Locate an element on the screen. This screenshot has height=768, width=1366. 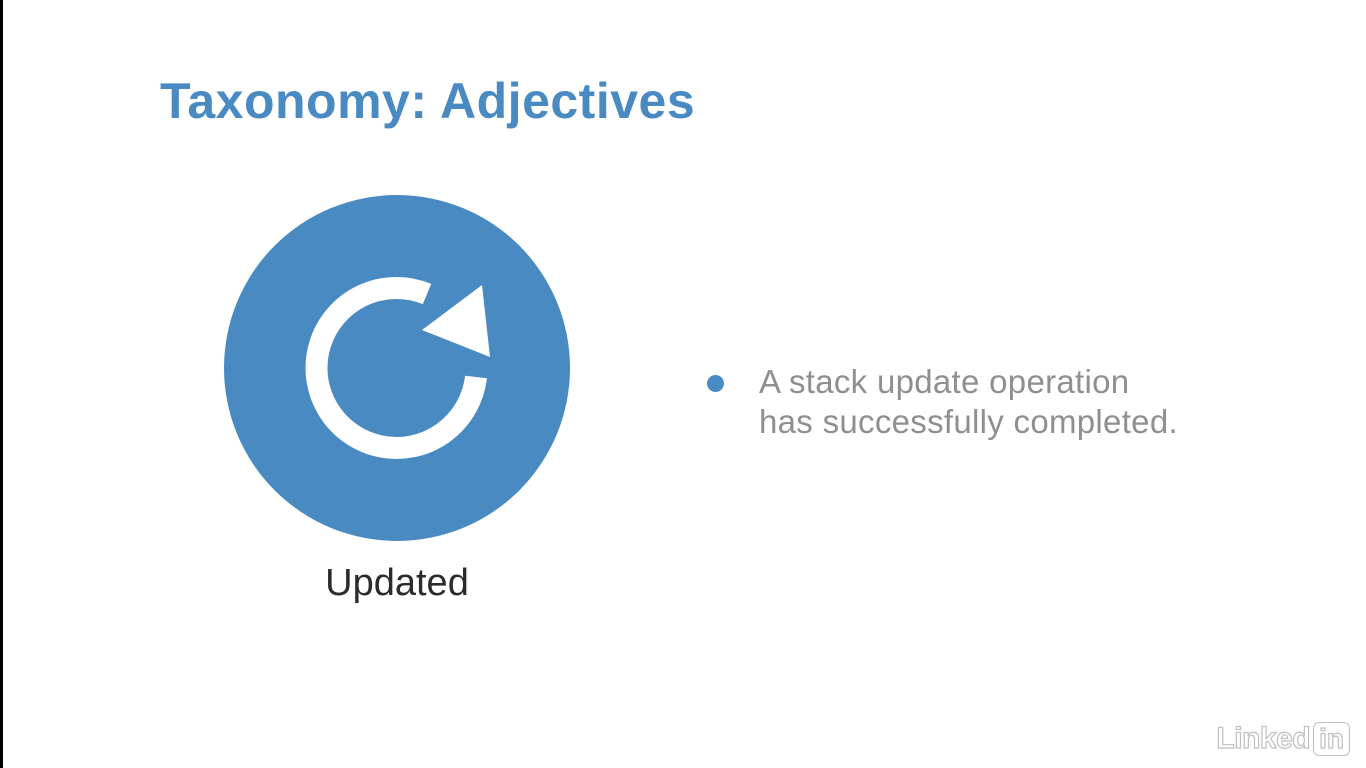
status-label: Updated is located at coordinates (397, 583).